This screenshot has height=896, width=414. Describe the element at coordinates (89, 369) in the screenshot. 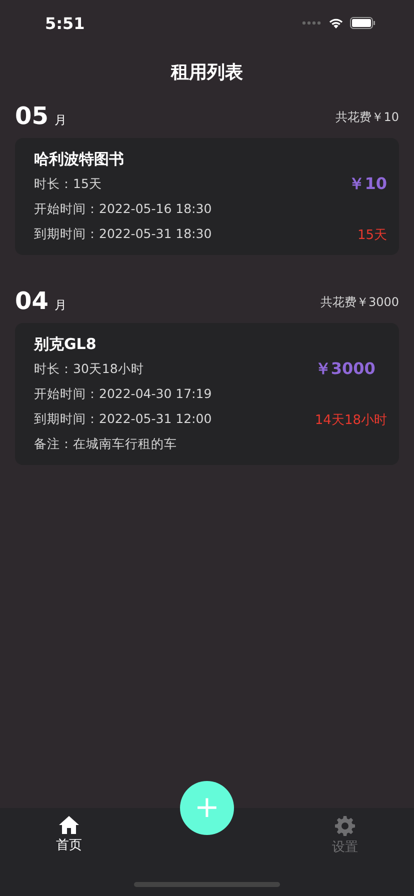

I see `rental-detail: 时长：30天18小时` at that location.